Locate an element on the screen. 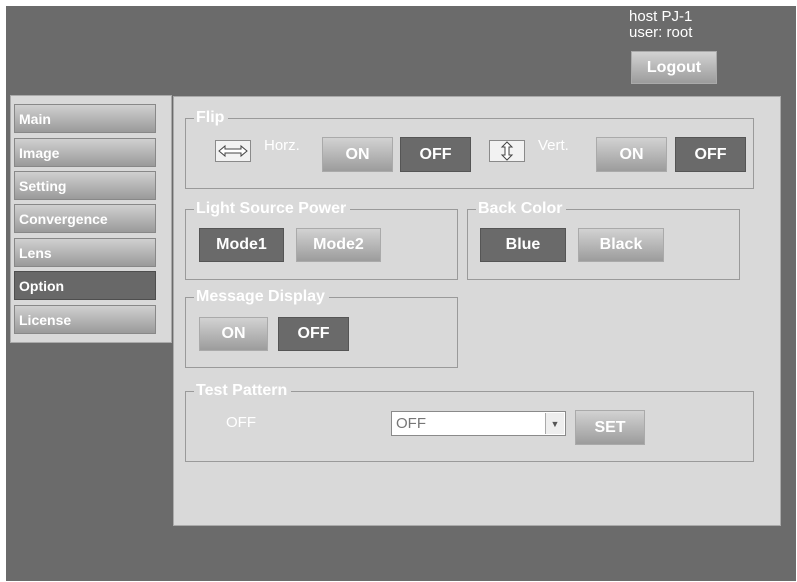 The width and height of the screenshot is (797, 582). mode2-button: Mode2 is located at coordinates (338, 245).